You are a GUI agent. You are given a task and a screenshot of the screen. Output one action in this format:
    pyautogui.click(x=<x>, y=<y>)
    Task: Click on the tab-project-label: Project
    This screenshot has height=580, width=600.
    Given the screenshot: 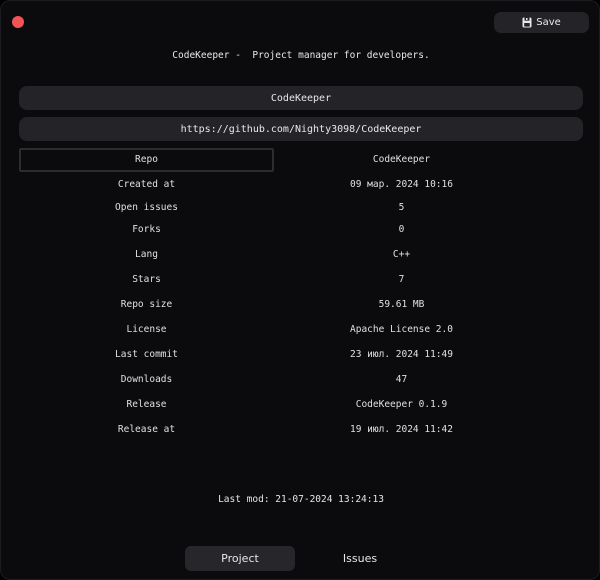 What is the action you would take?
    pyautogui.click(x=240, y=558)
    